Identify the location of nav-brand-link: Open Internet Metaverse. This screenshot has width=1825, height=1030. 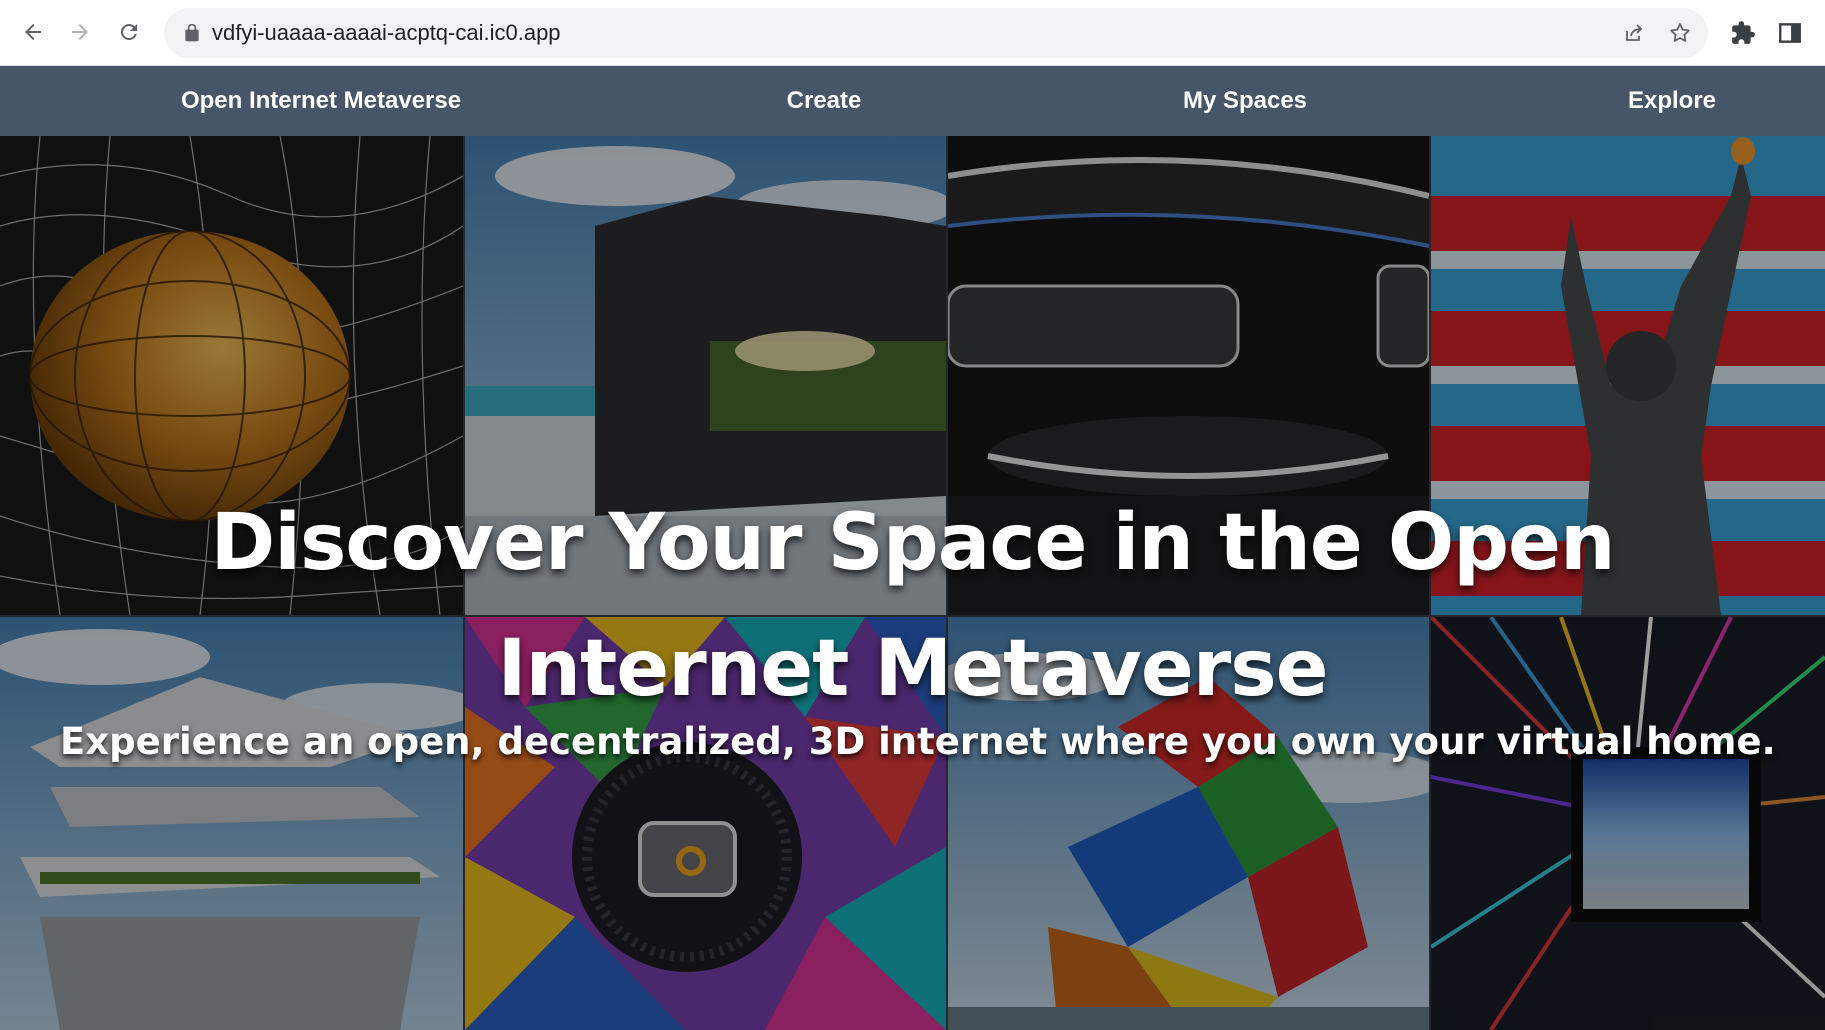
(321, 101).